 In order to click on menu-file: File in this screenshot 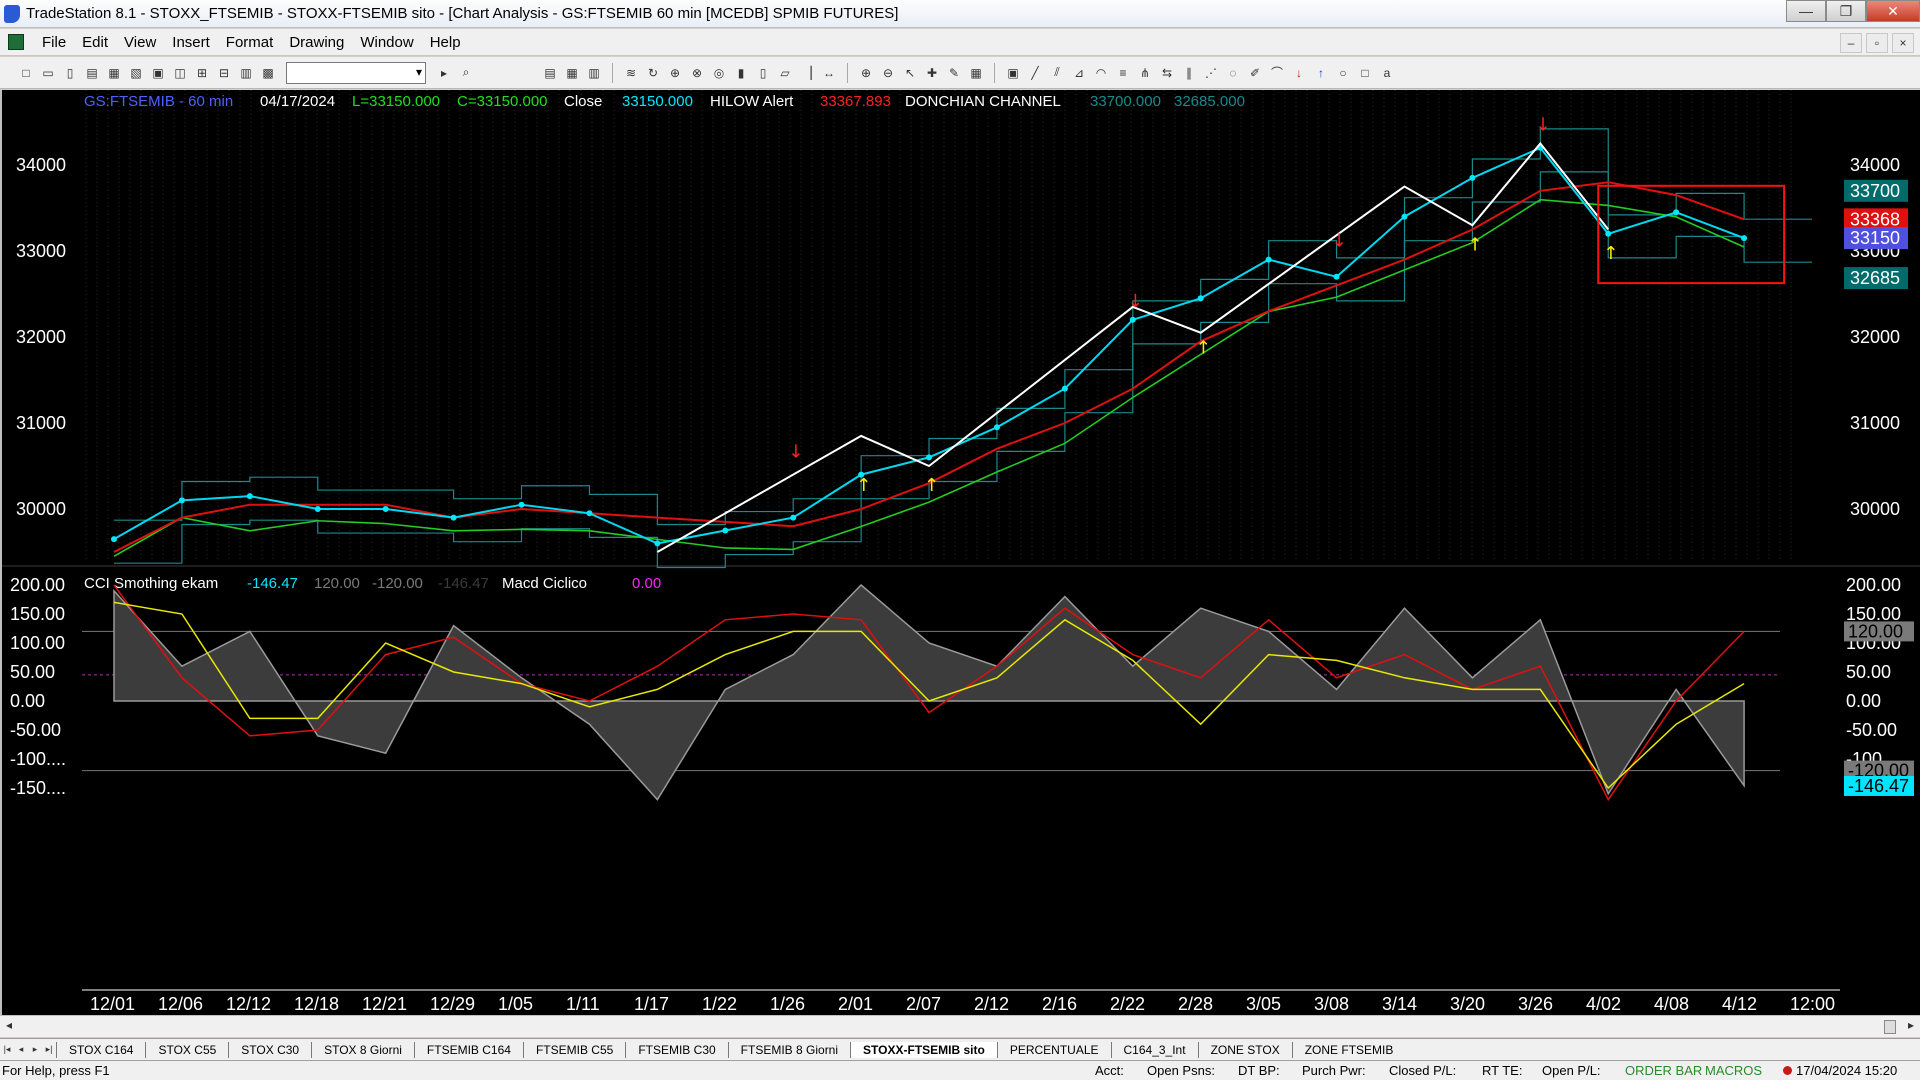, I will do `click(54, 42)`.